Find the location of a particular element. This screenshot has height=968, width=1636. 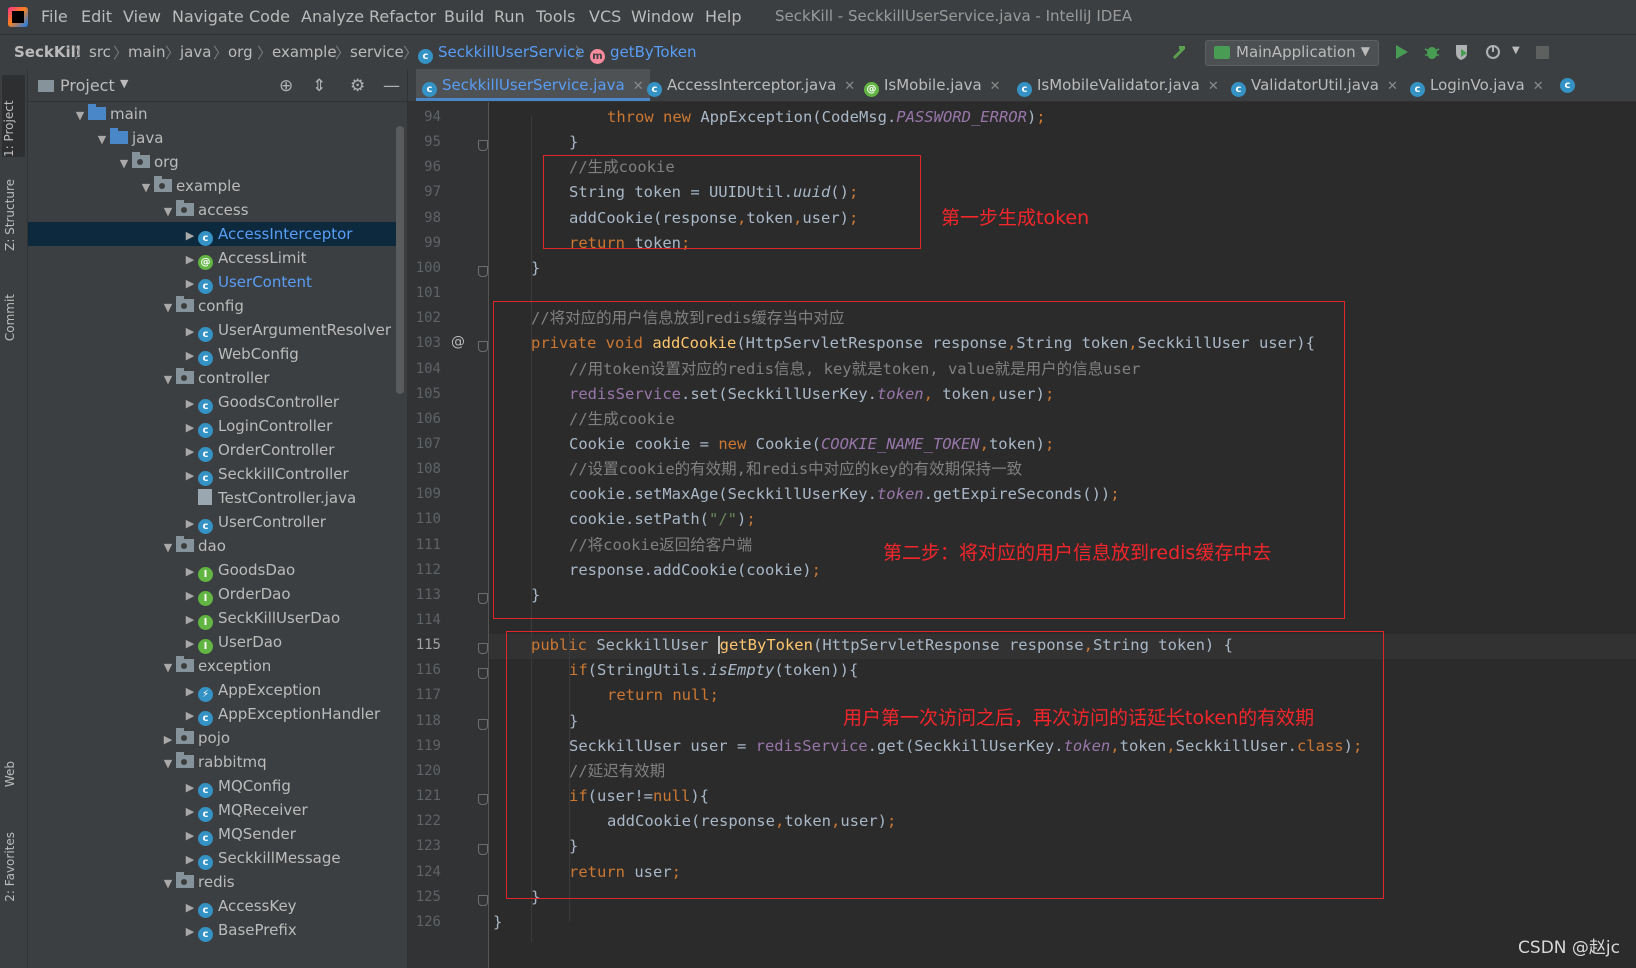

commit-tool-tab: Commit is located at coordinates (10, 317).